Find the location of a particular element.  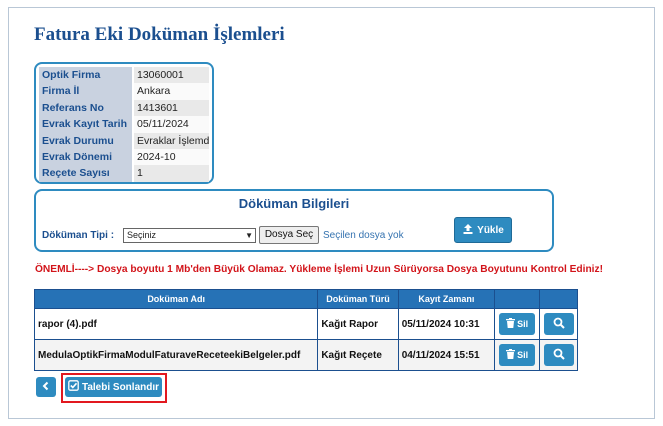

file-status-text: Seçilen dosya yok is located at coordinates (363, 235).